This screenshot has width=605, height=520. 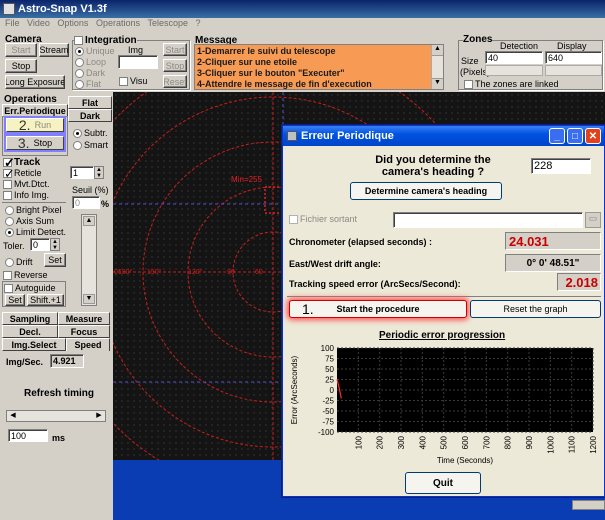 What do you see at coordinates (378, 309) in the screenshot?
I see `start-procedure-button: 1. Start the procedure` at bounding box center [378, 309].